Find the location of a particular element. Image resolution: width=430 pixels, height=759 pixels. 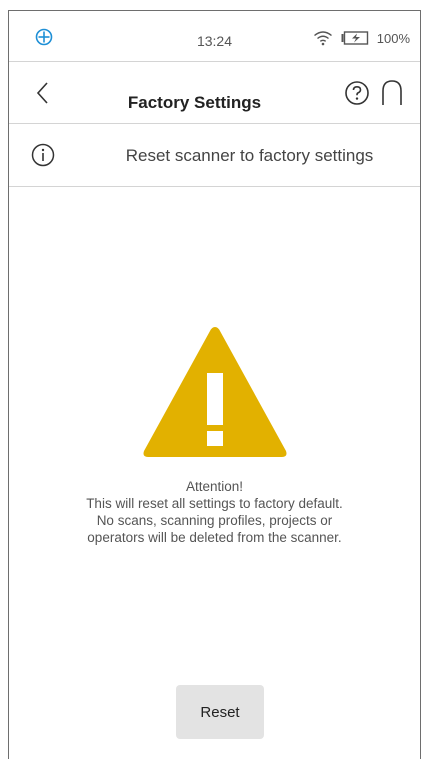

info-text: Reset scanner to factory settings is located at coordinates (249, 155).